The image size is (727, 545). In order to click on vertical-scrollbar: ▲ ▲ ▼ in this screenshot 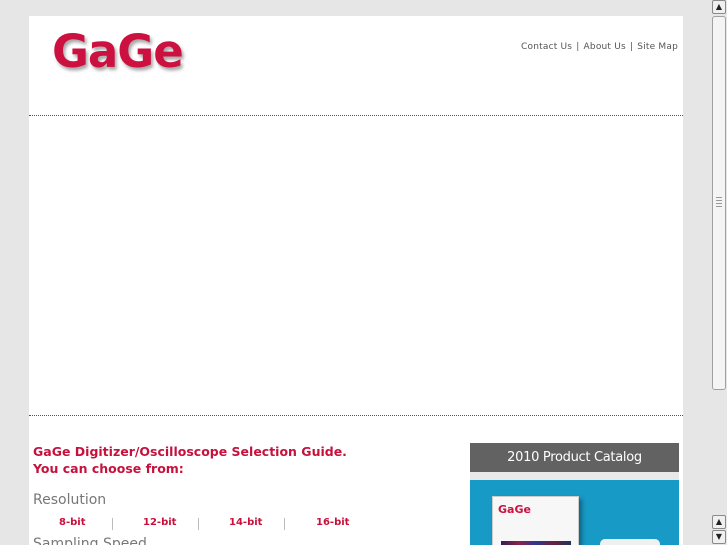, I will do `click(719, 272)`.